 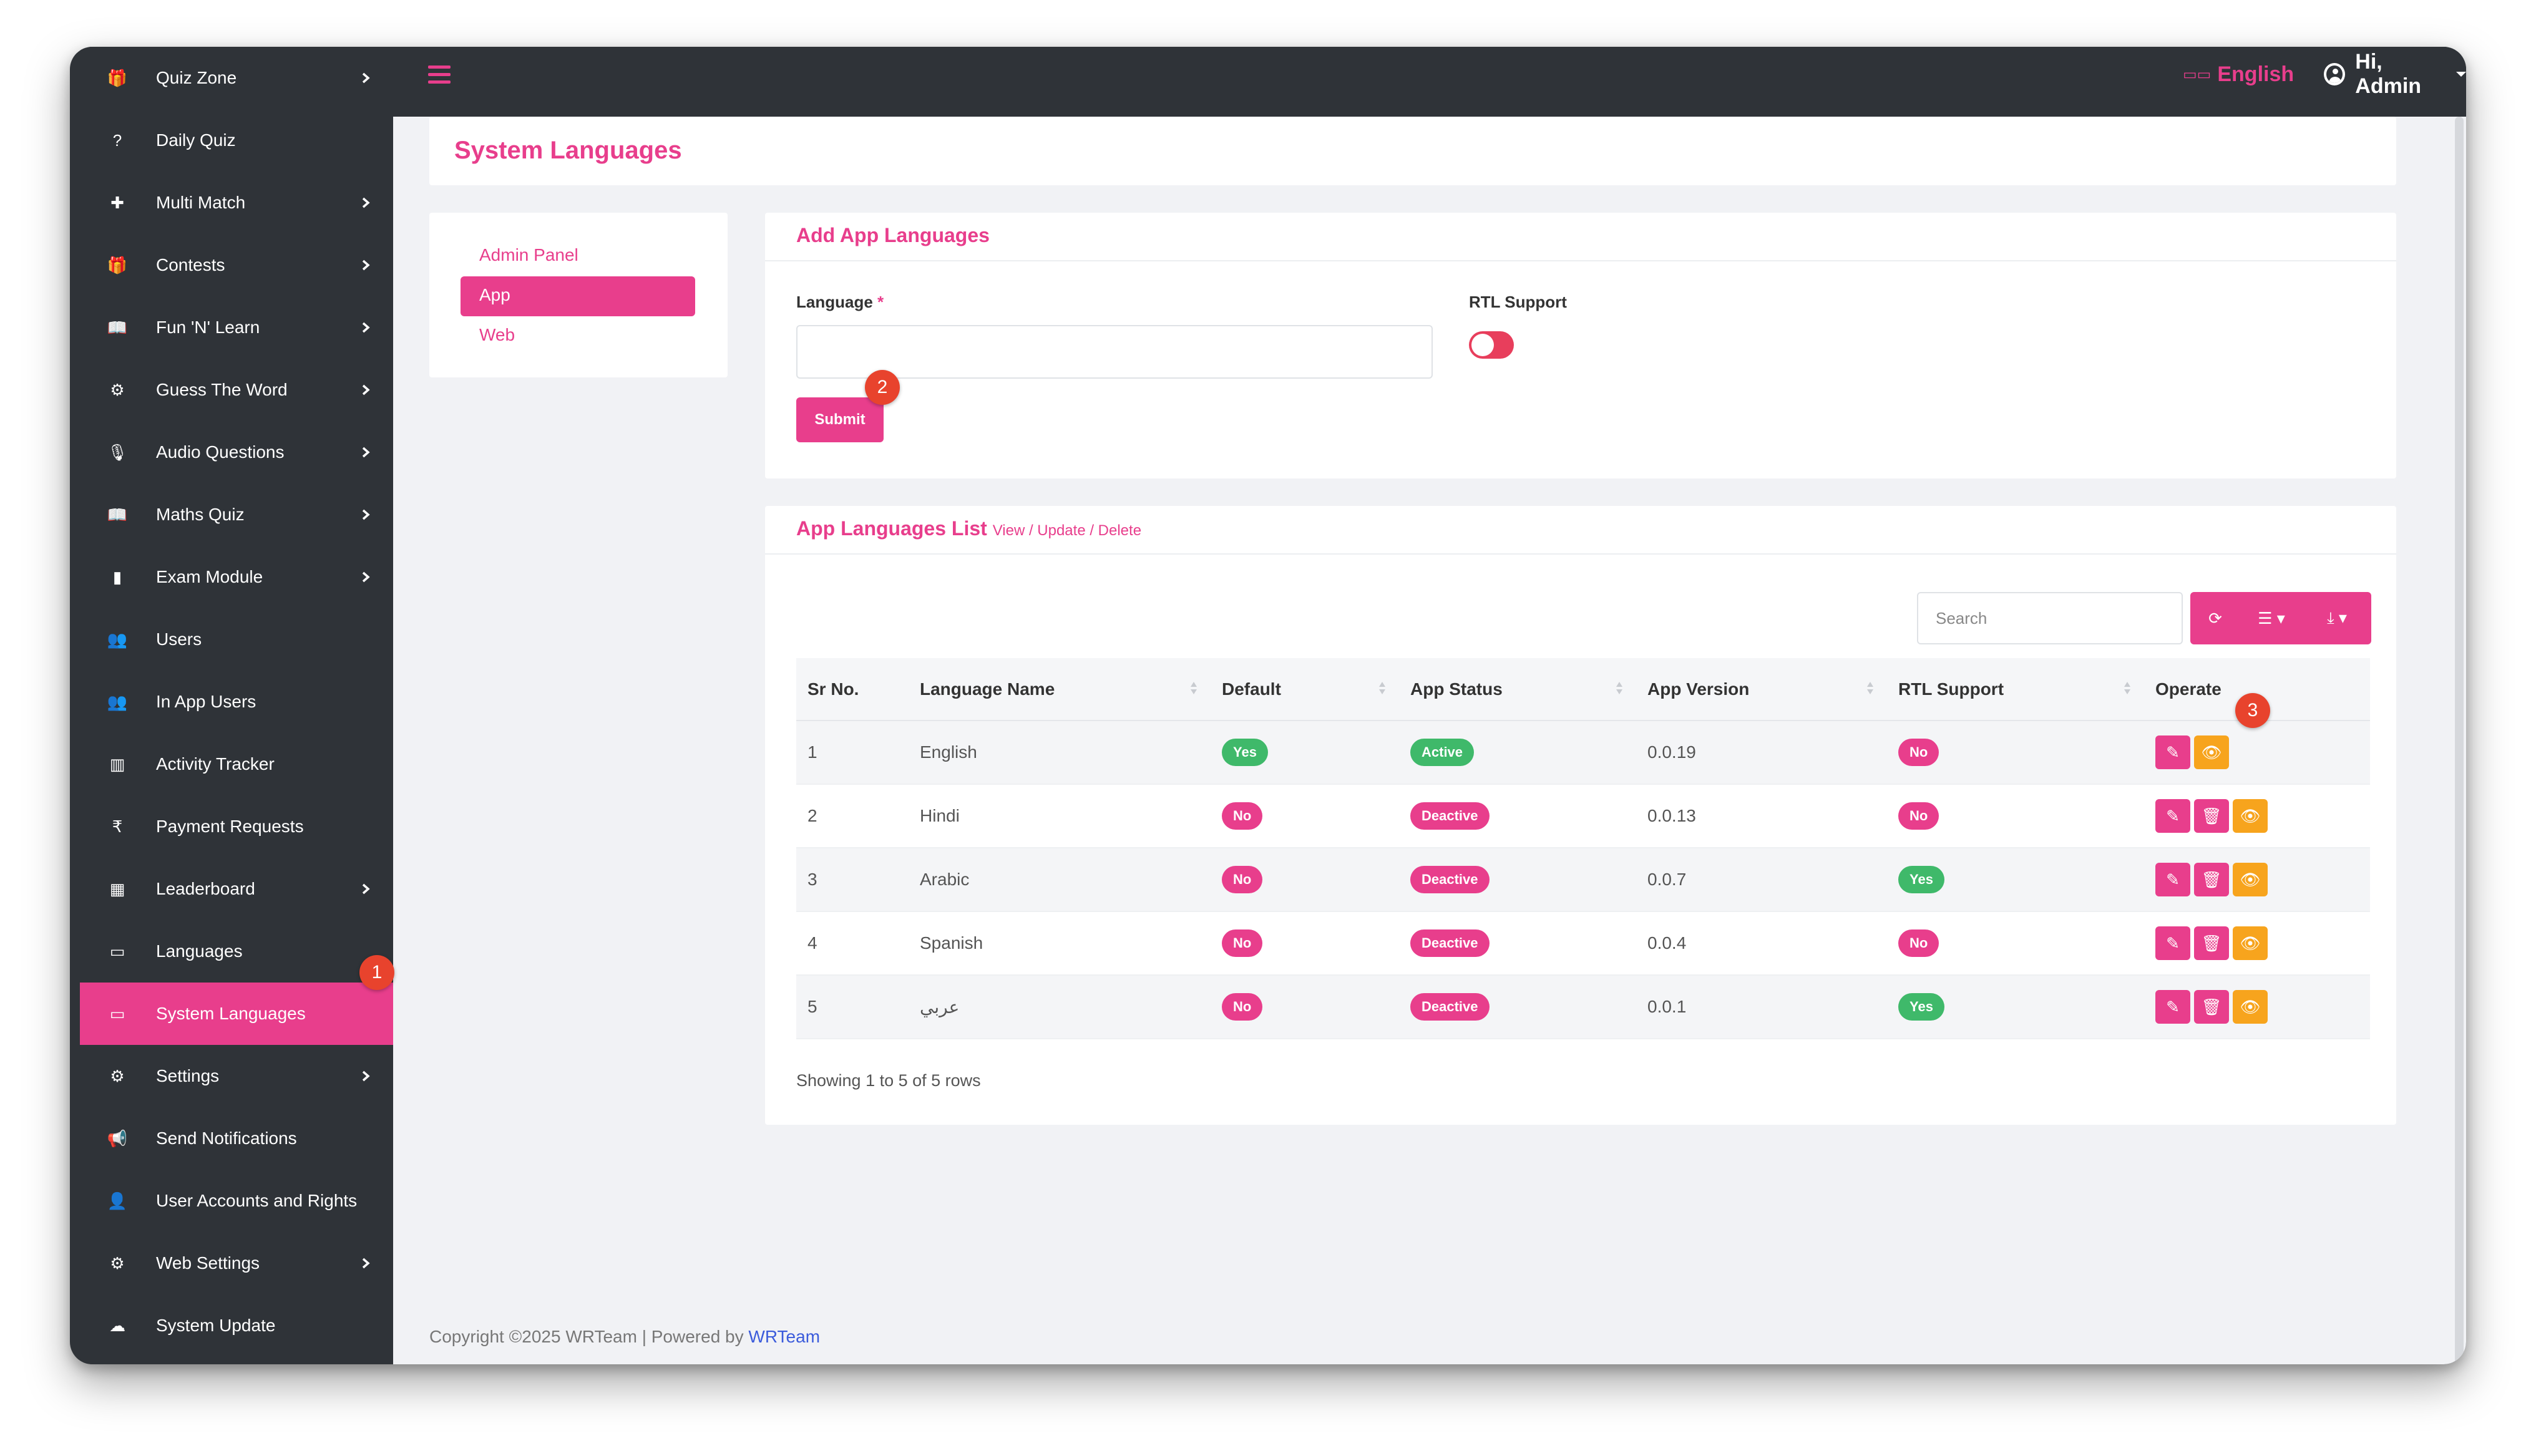 What do you see at coordinates (236, 1263) in the screenshot?
I see `sidebar-item-web-settings: ⚙ Web Settings` at bounding box center [236, 1263].